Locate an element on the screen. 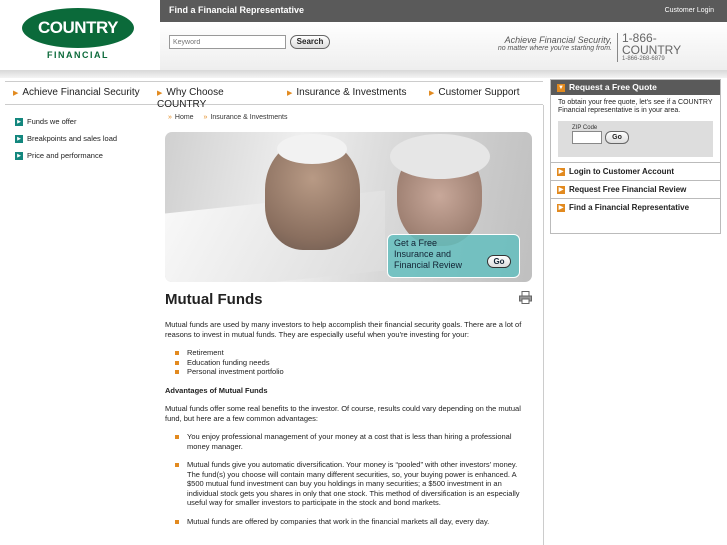 Image resolution: width=727 pixels, height=545 pixels. nav-item-achieve-financial-security: ▶ Achieve Financial Security is located at coordinates (76, 93).